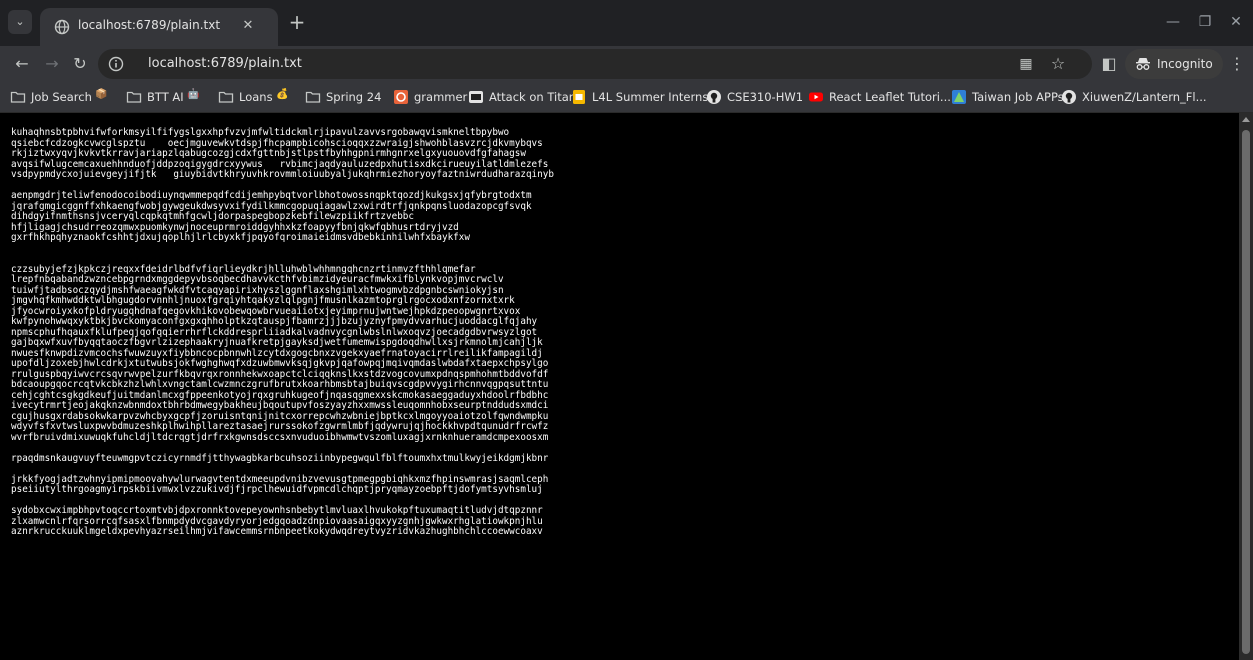 This screenshot has width=1253, height=660. What do you see at coordinates (297, 22) in the screenshot?
I see `new-tab-button: +` at bounding box center [297, 22].